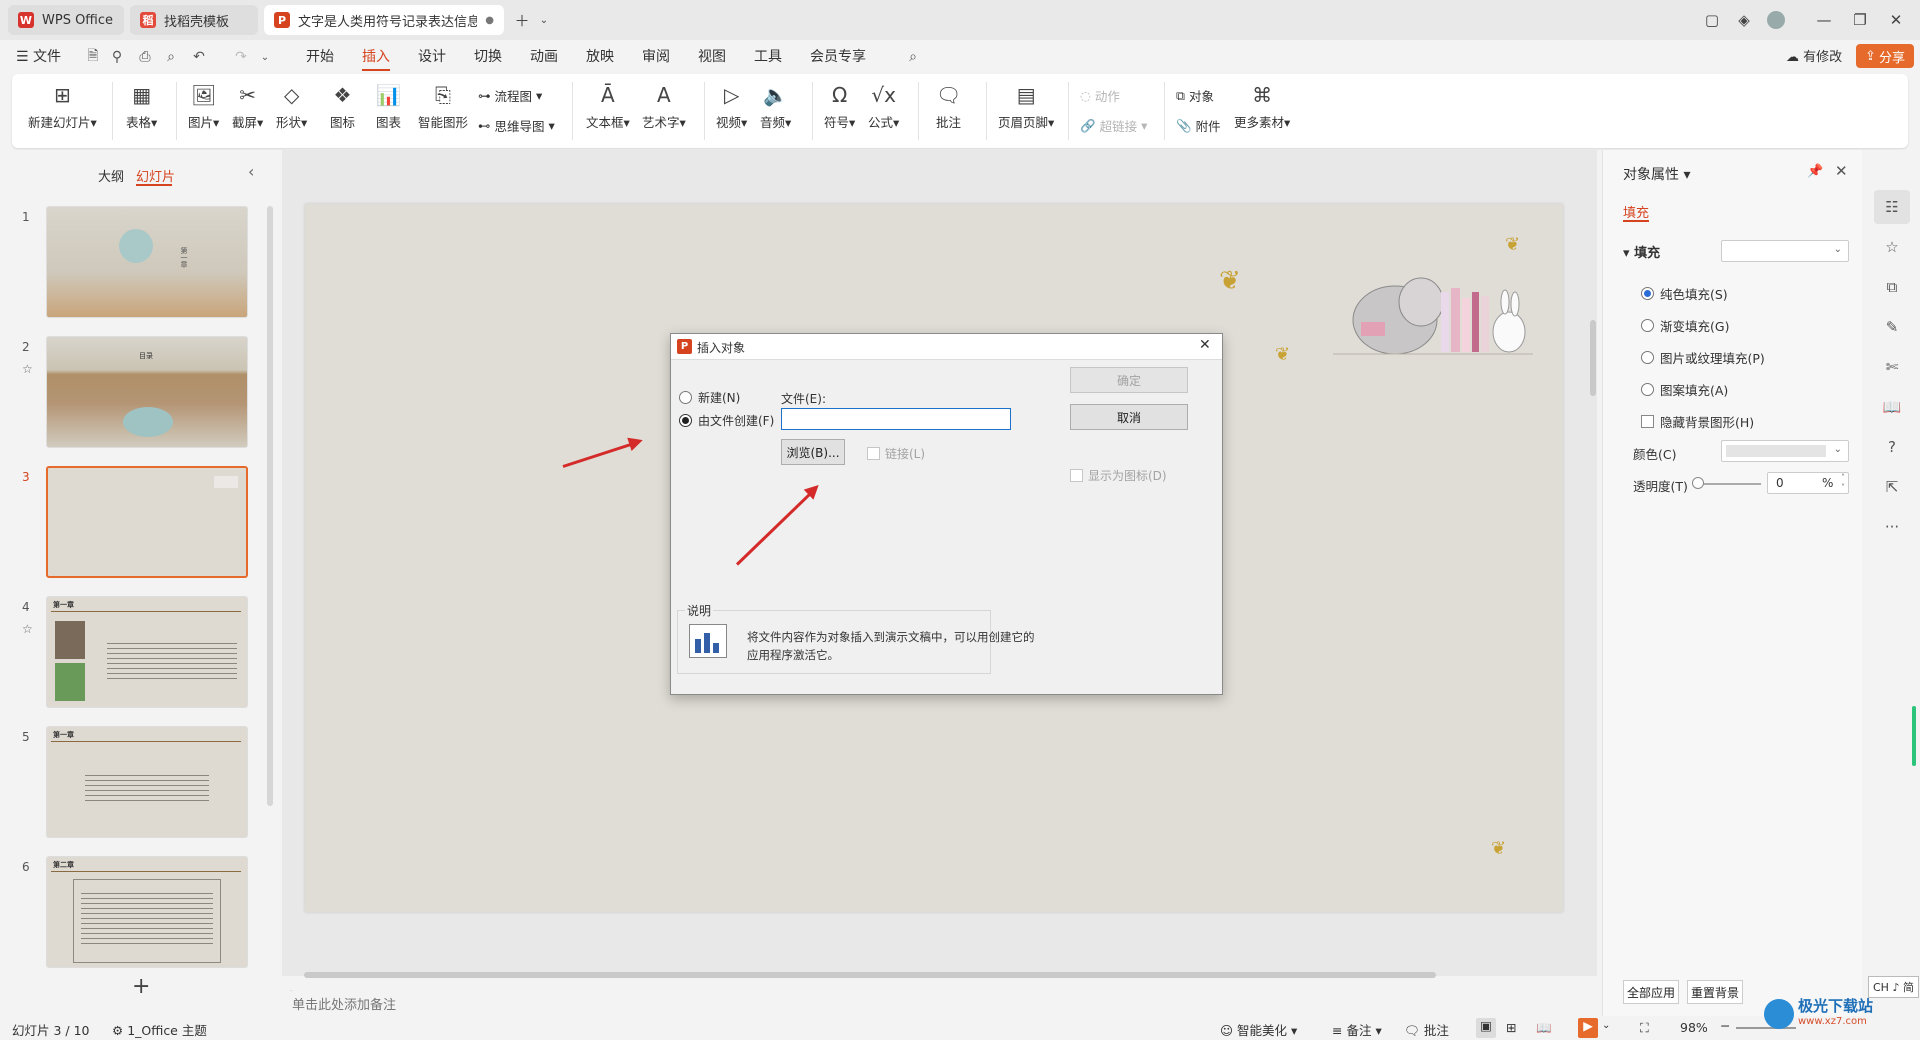  What do you see at coordinates (1892, 527) in the screenshot?
I see `more-icon: ···` at bounding box center [1892, 527].